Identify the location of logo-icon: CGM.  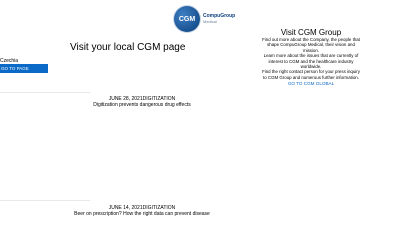
(187, 19).